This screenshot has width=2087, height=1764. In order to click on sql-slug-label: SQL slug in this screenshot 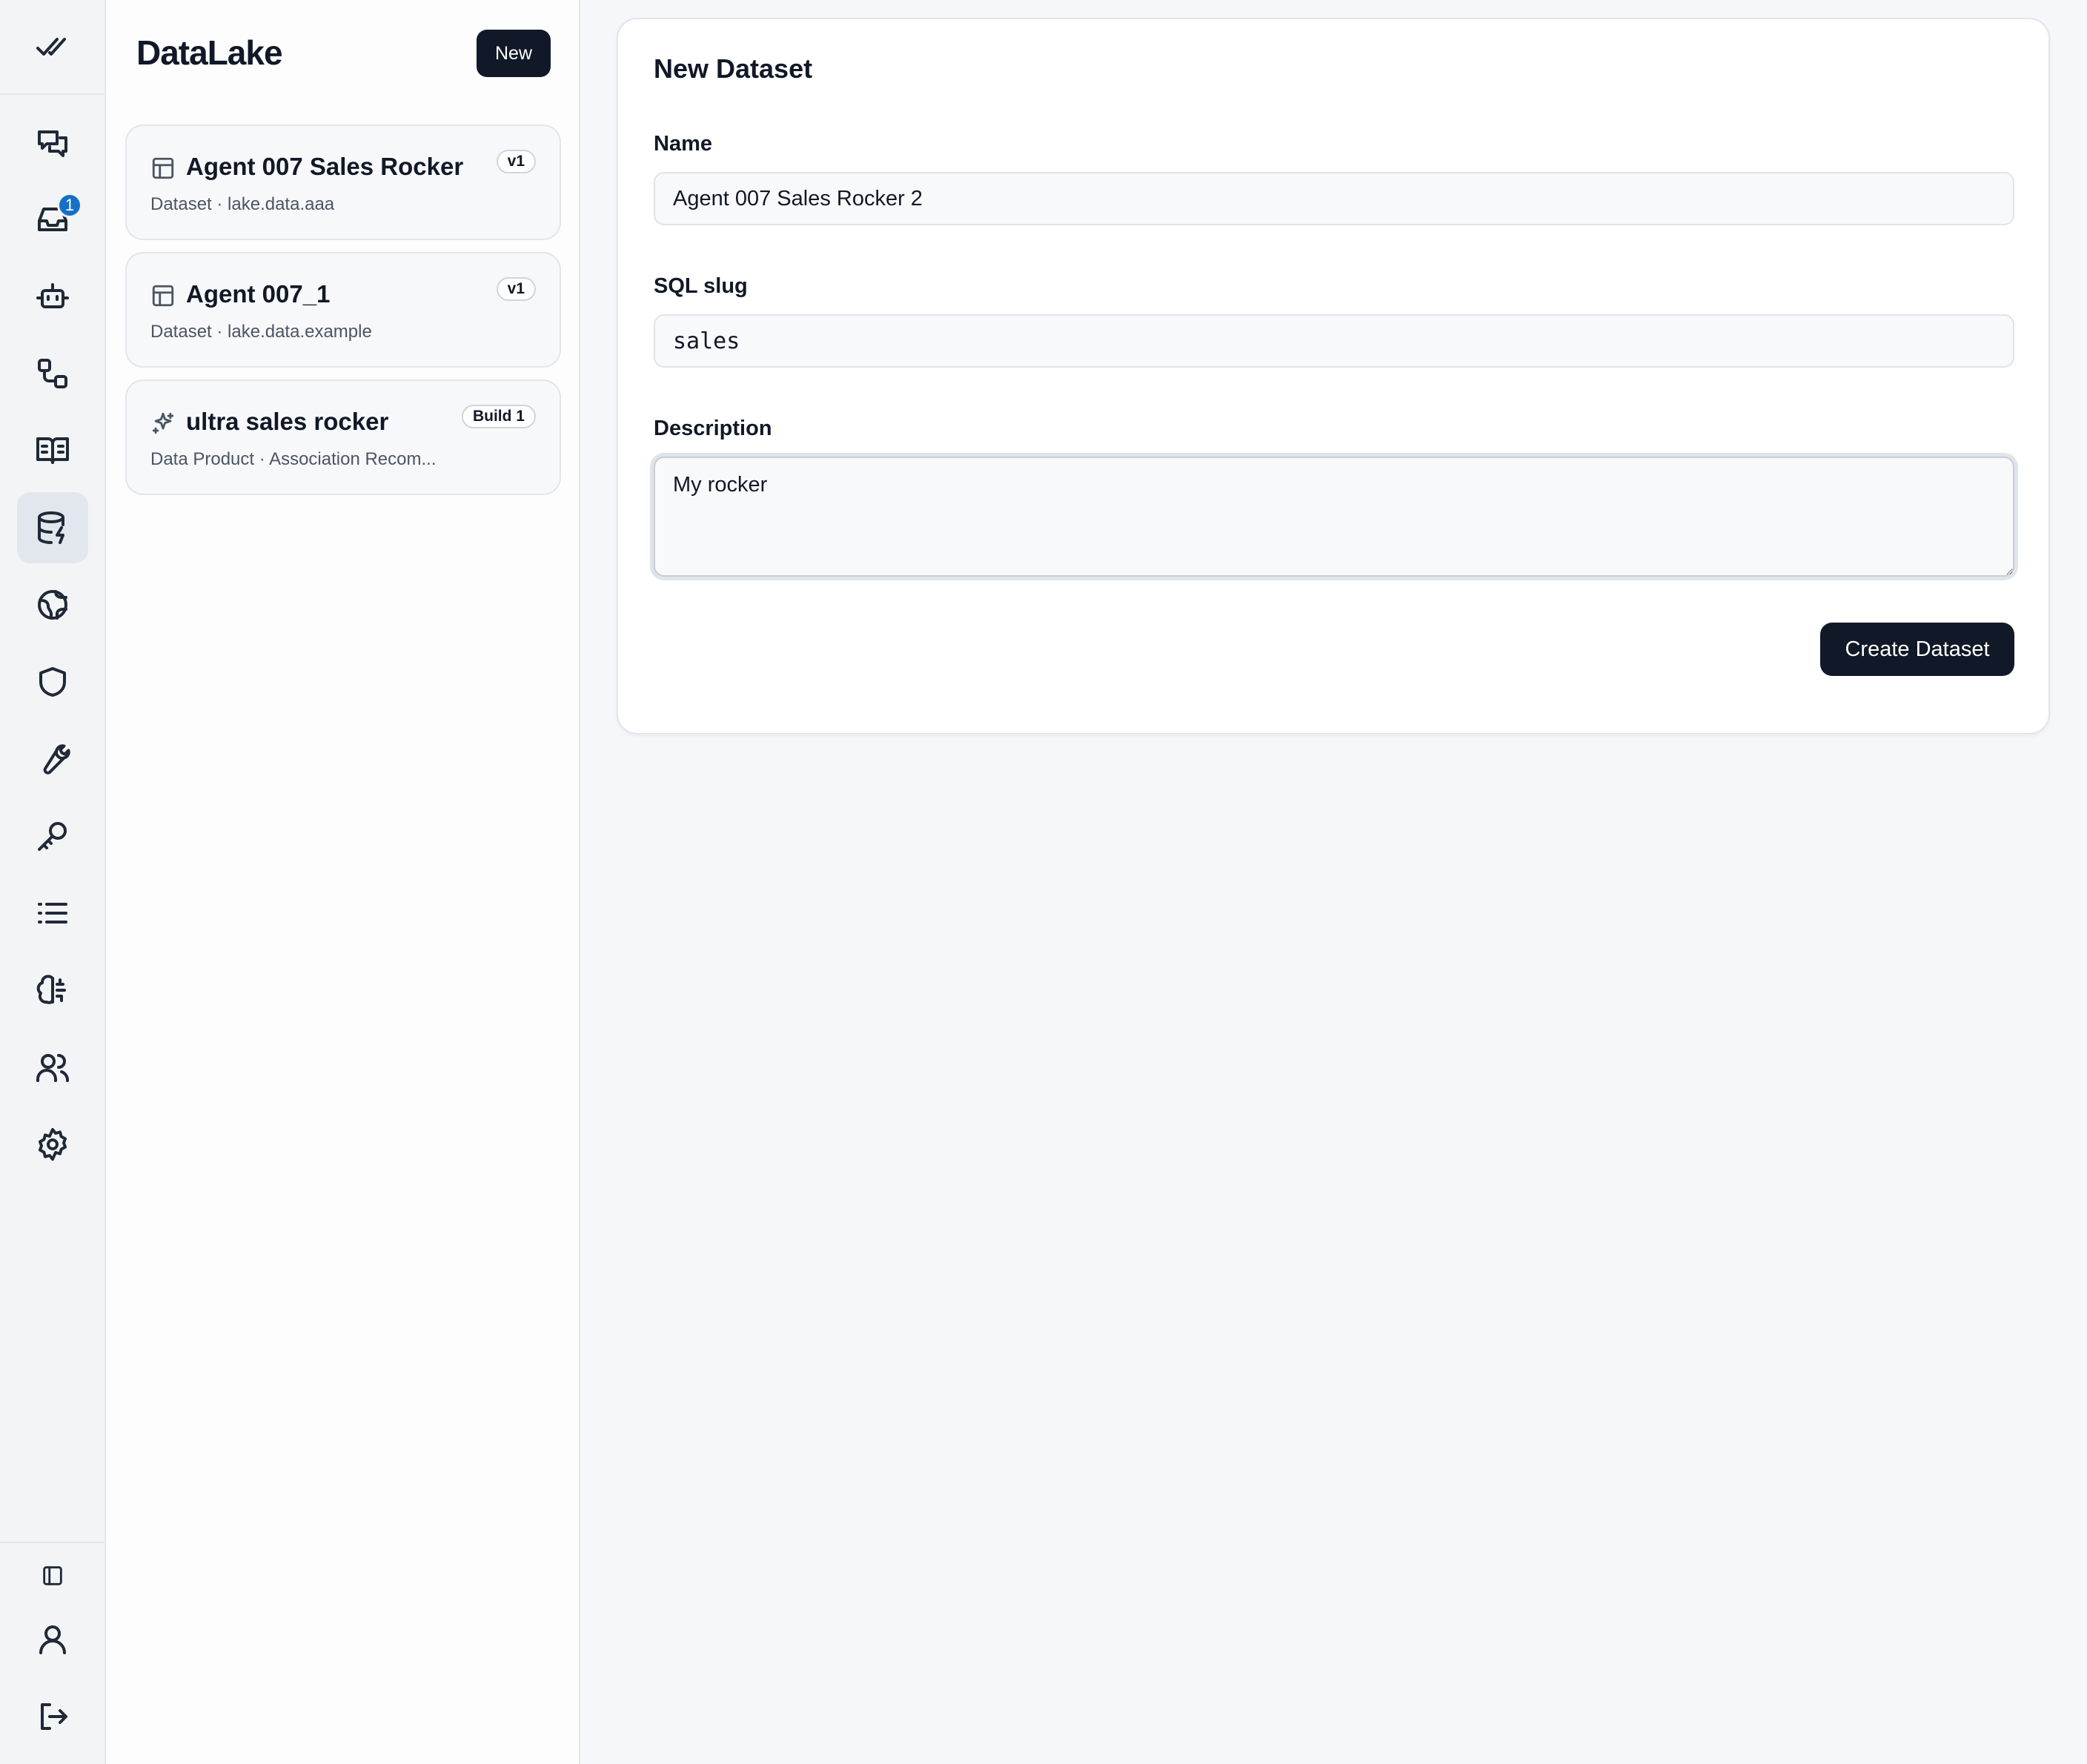, I will do `click(701, 286)`.